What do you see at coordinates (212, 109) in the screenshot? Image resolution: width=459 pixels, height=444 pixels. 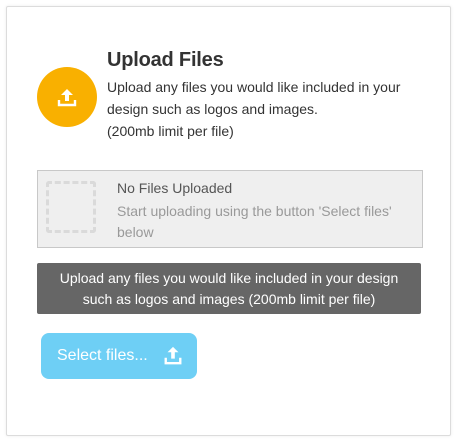 I see `description-line: design such as logos and images.` at bounding box center [212, 109].